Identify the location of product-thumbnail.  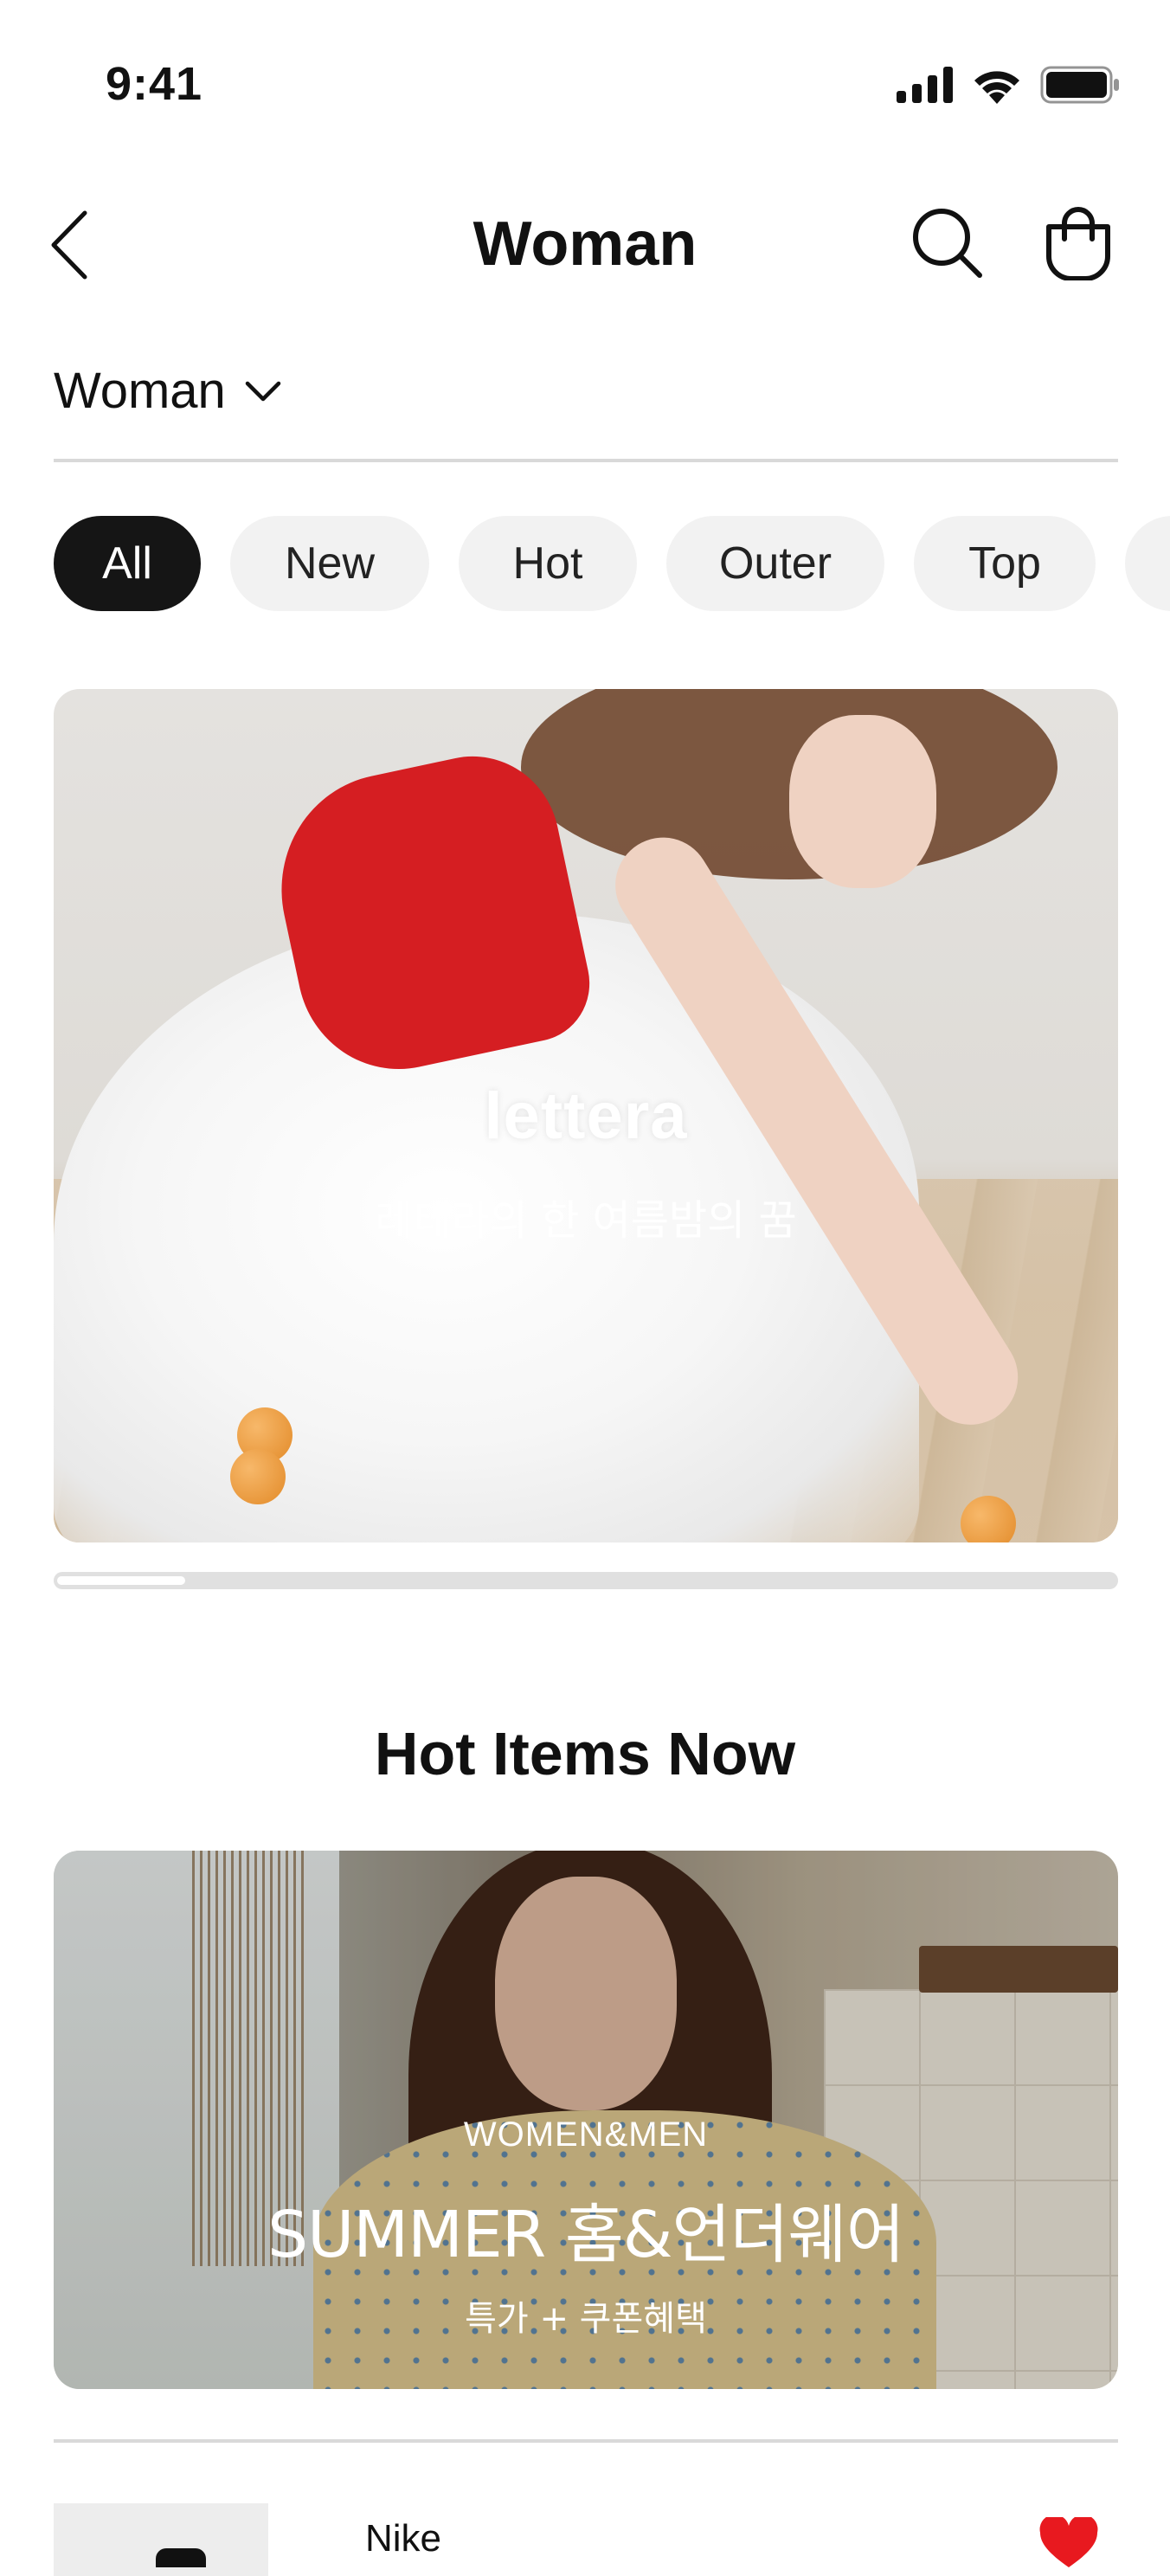
(161, 2539).